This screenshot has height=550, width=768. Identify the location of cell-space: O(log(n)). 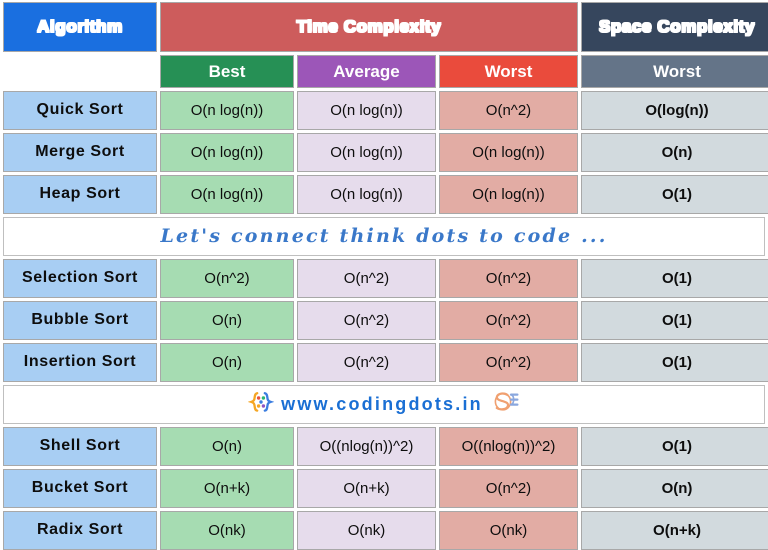
(674, 110).